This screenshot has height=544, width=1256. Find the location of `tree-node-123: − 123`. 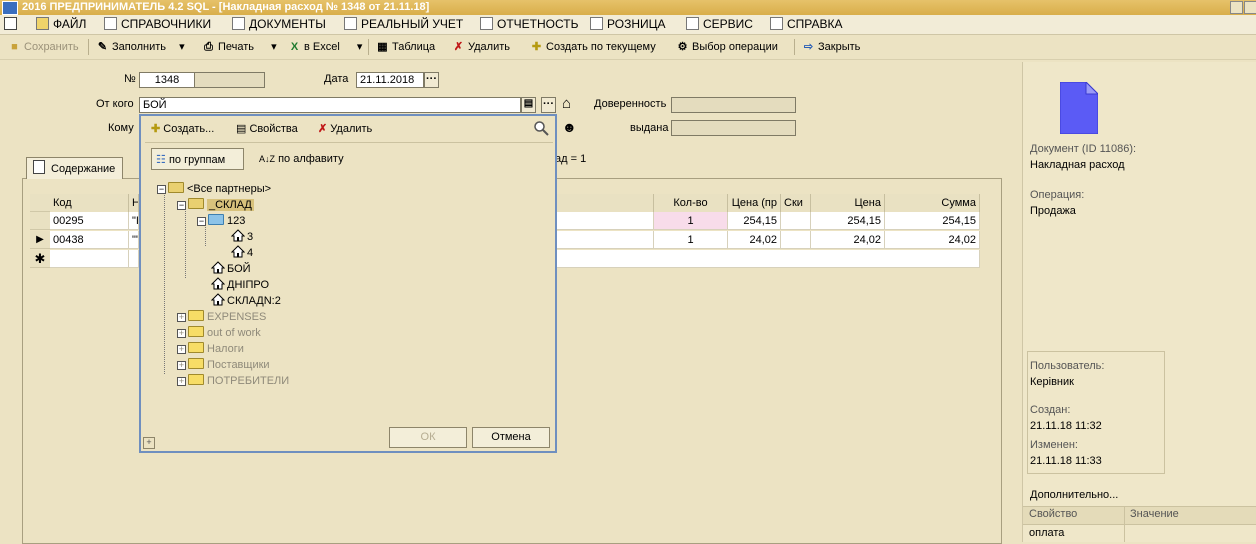

tree-node-123: − 123 is located at coordinates (221, 221).